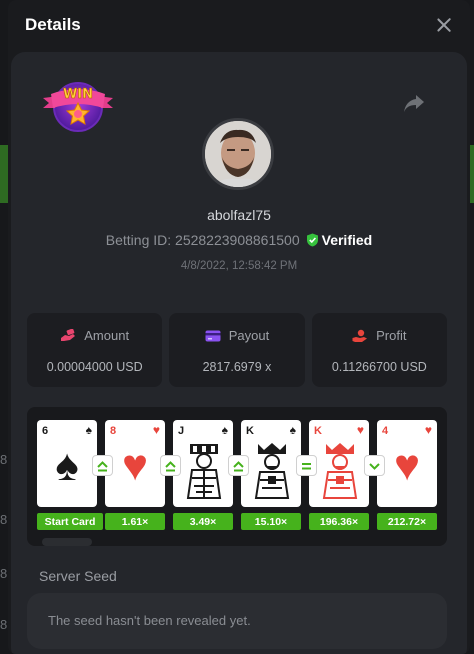  What do you see at coordinates (78, 576) in the screenshot?
I see `server-seed-label: Server Seed` at bounding box center [78, 576].